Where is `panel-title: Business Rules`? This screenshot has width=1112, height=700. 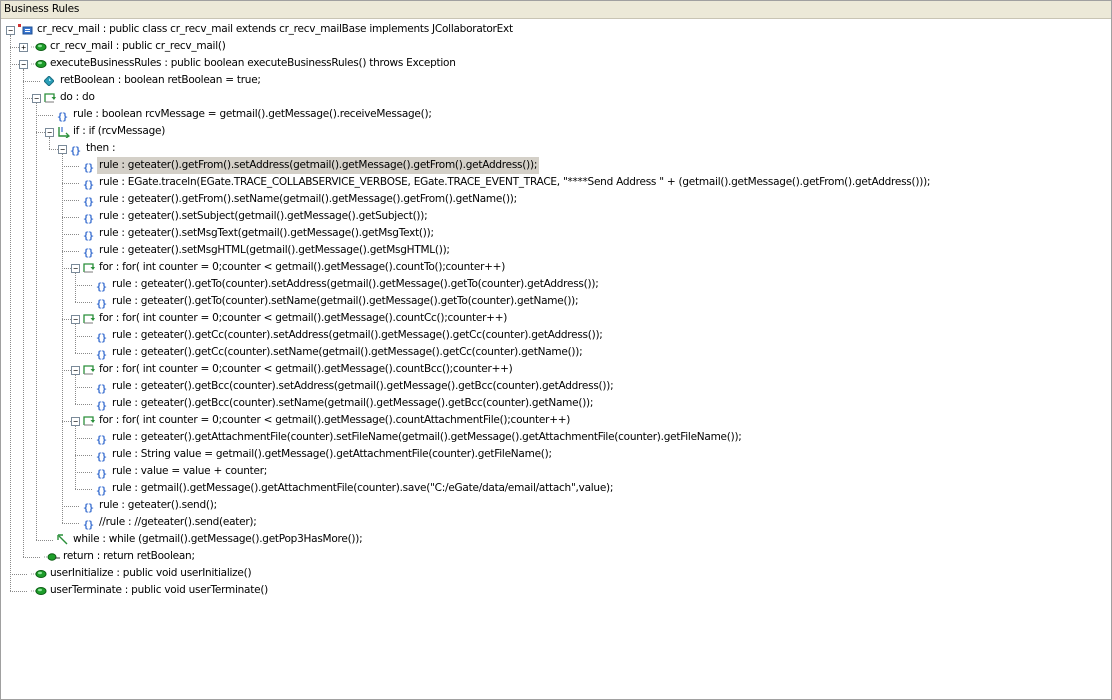 panel-title: Business Rules is located at coordinates (556, 10).